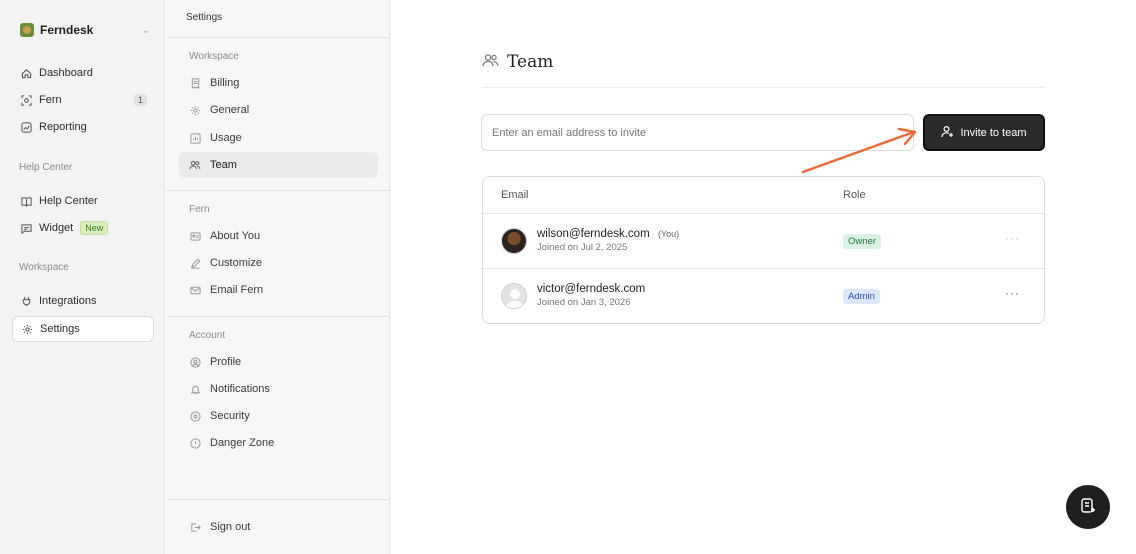 This screenshot has width=1136, height=554. Describe the element at coordinates (27, 30) in the screenshot. I see `workspace-logo` at that location.